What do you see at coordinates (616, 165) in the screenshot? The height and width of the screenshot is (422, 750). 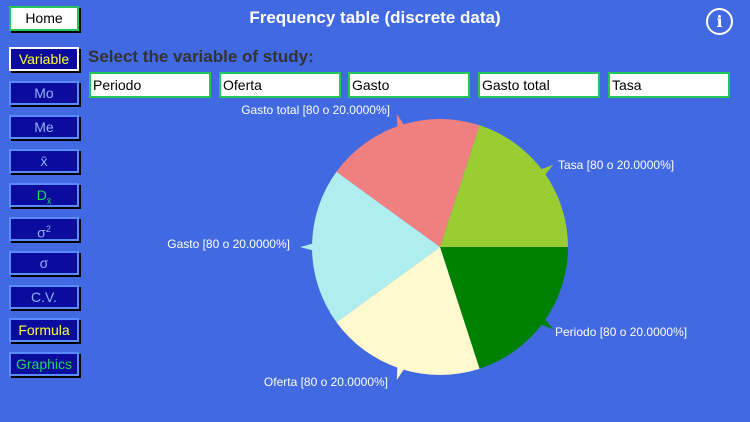 I see `pie-label: Tasa [80 o 20.0000%]` at bounding box center [616, 165].